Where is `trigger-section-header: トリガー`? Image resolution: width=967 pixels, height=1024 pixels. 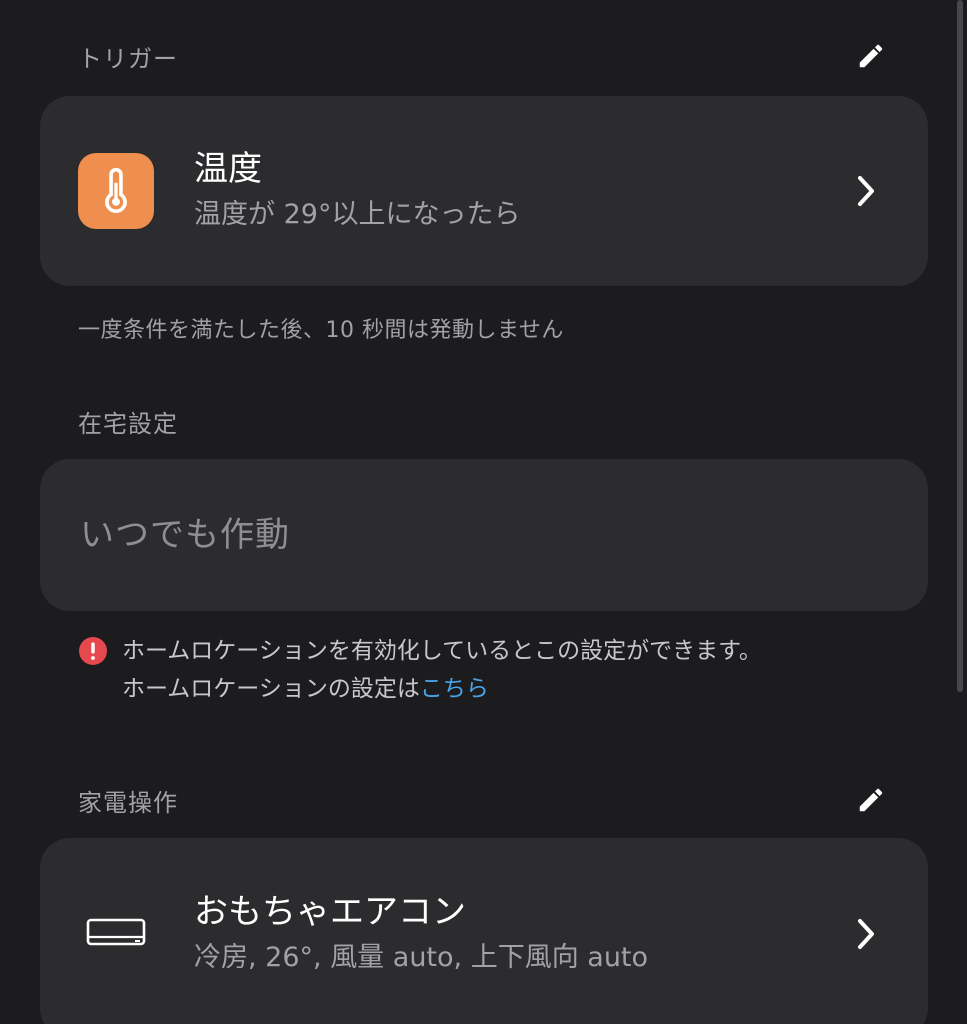
trigger-section-header: トリガー is located at coordinates (483, 56).